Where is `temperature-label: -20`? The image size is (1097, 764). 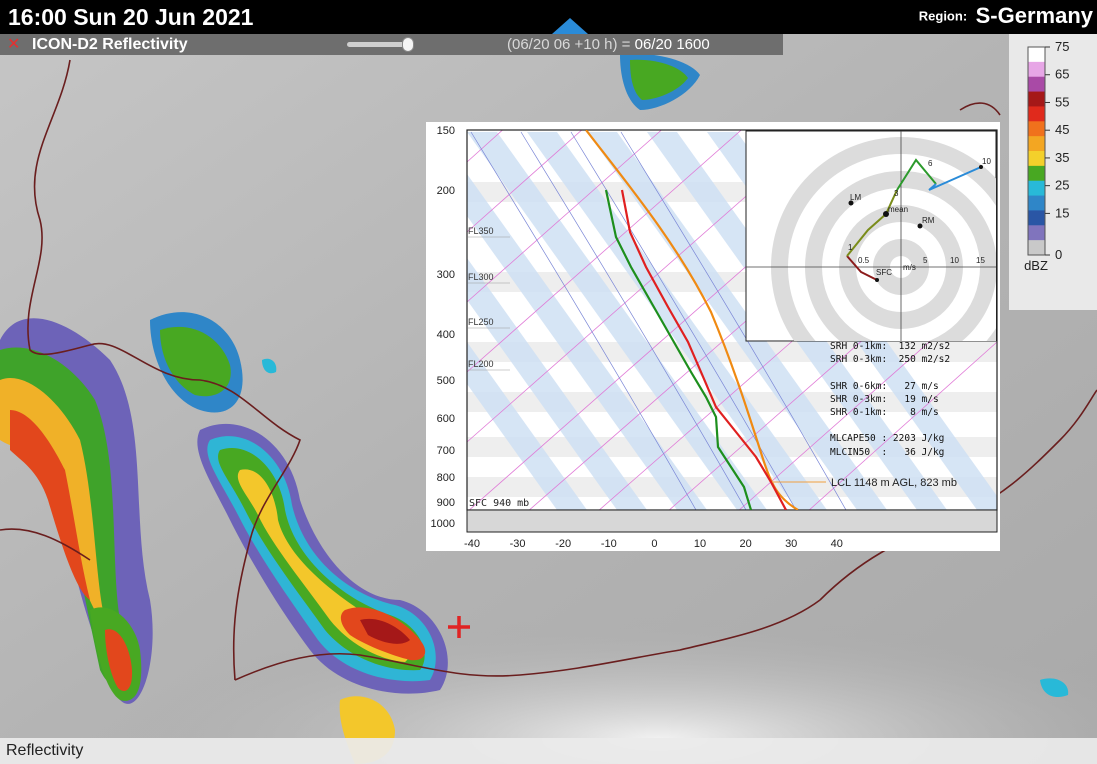 temperature-label: -20 is located at coordinates (563, 544).